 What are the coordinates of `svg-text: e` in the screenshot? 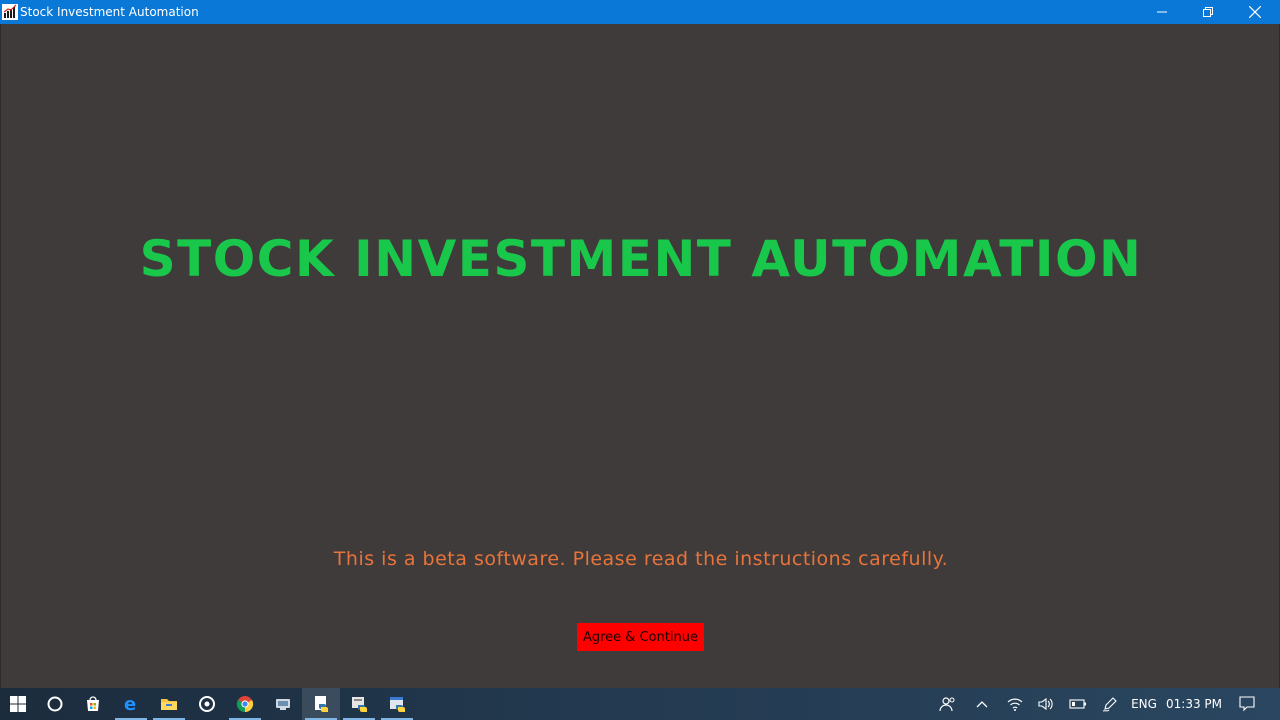 It's located at (130, 704).